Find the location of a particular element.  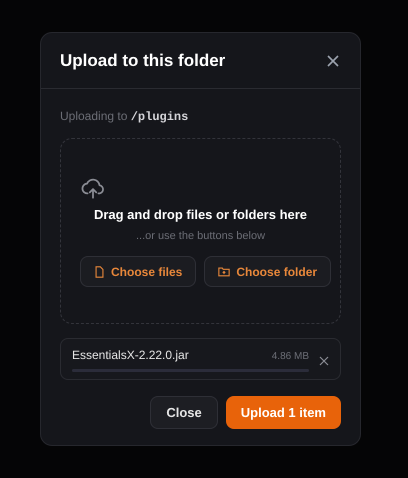

dropzone-hint: ...or use the buttons below is located at coordinates (200, 236).